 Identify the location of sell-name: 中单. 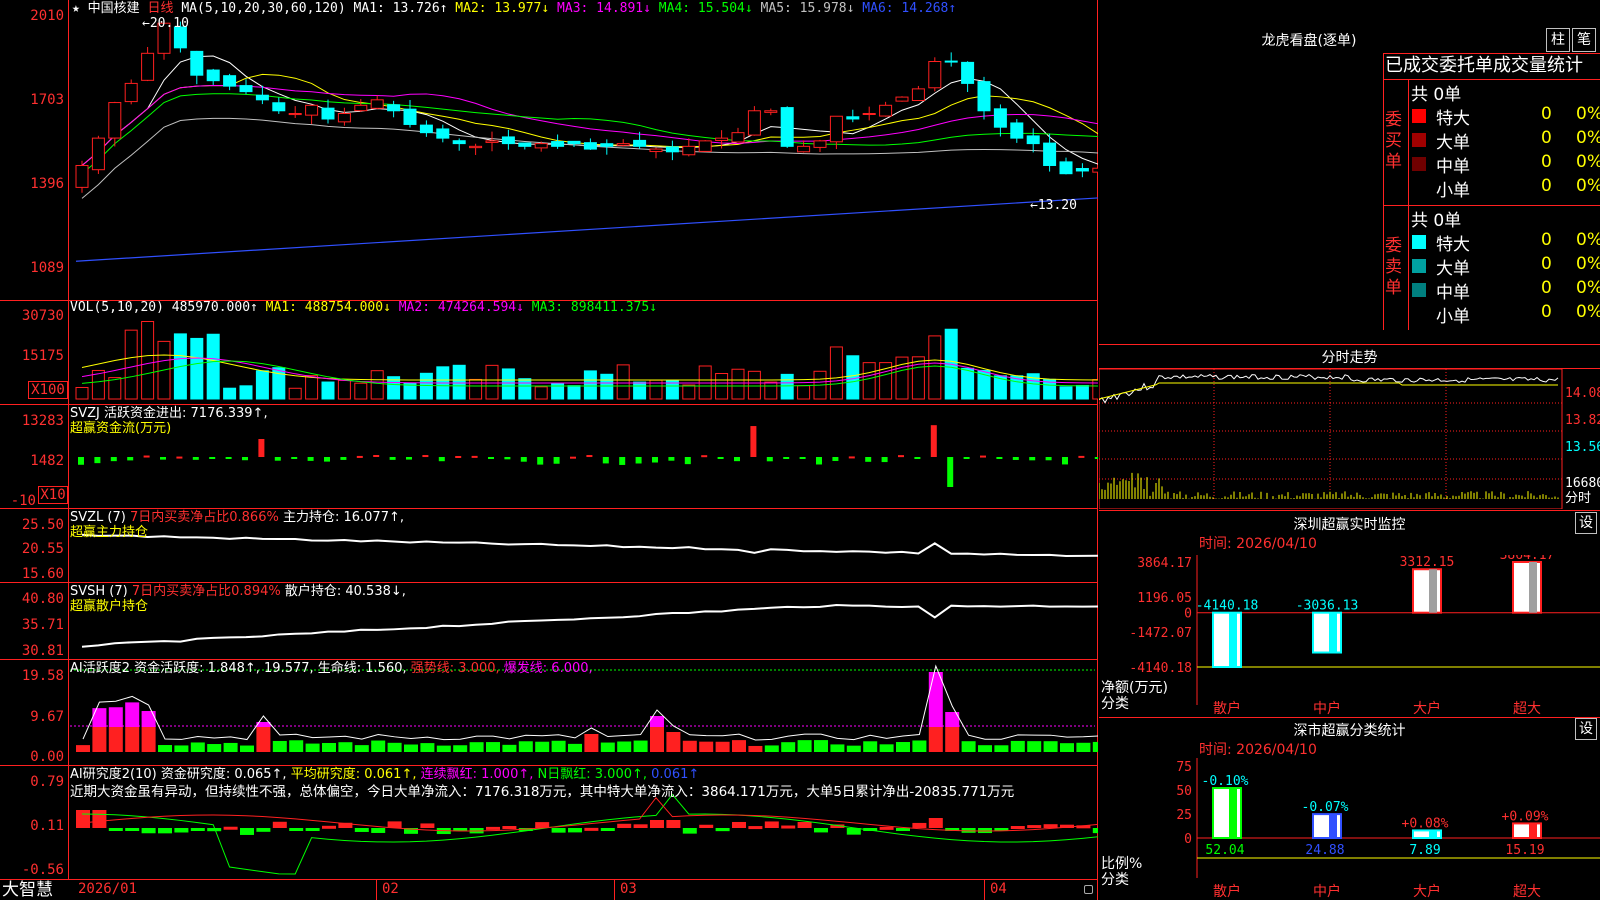
(1453, 293).